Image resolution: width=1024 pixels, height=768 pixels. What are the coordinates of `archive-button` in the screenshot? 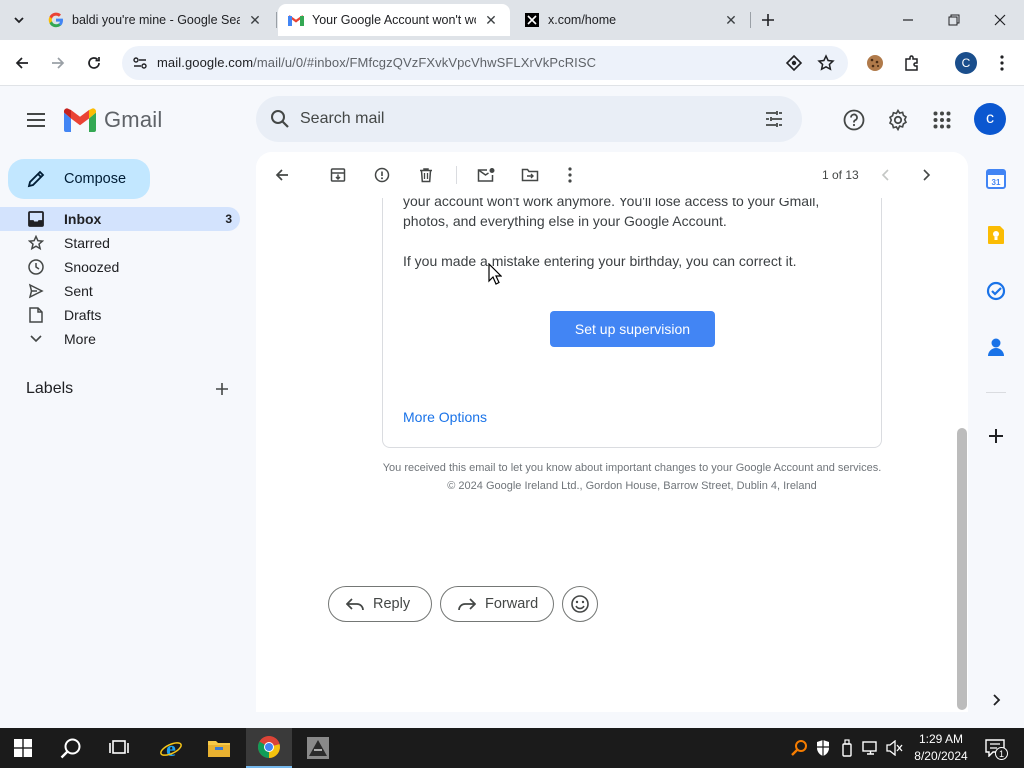 It's located at (338, 175).